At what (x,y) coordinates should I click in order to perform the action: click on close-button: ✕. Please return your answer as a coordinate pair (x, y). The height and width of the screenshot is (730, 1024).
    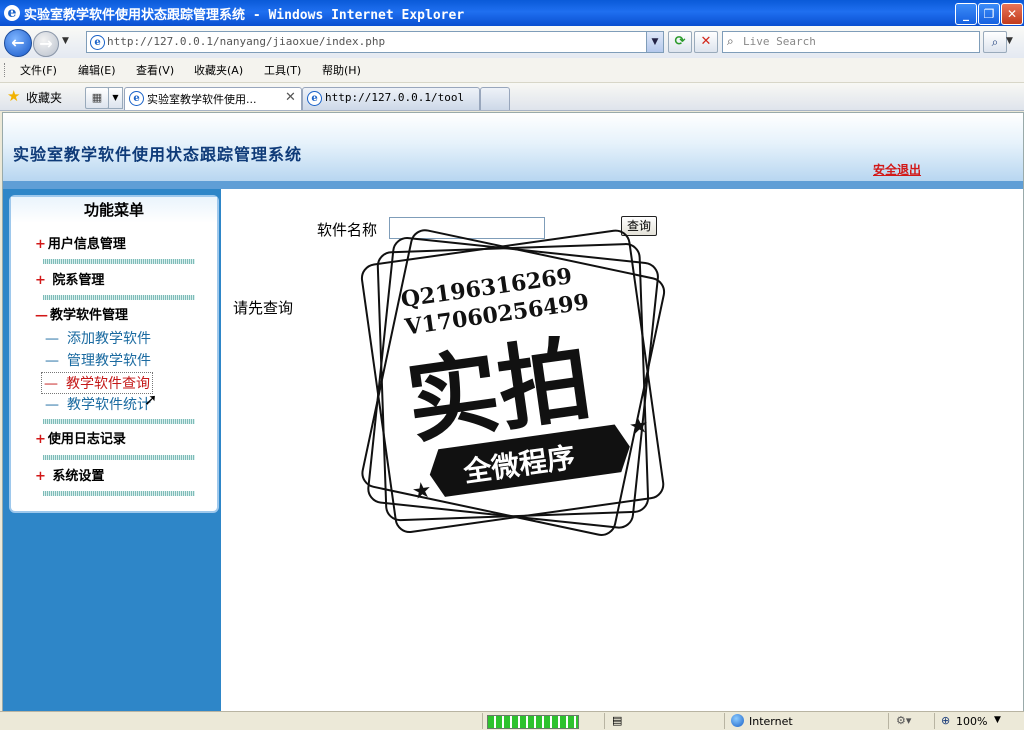
    Looking at the image, I should click on (1012, 14).